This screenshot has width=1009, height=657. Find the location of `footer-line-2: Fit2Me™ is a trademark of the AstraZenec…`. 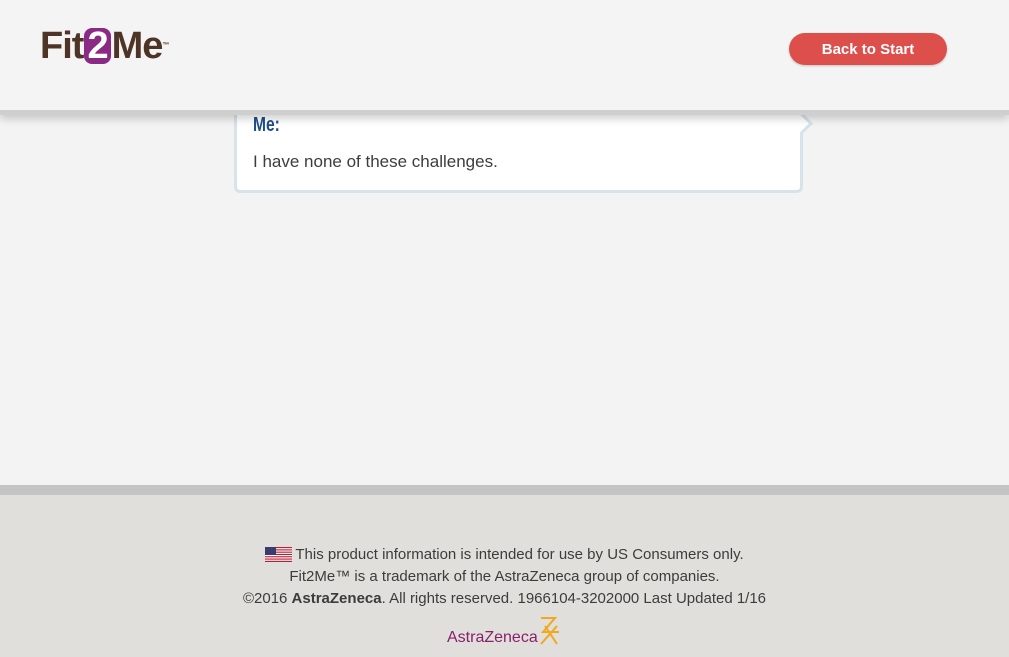

footer-line-2: Fit2Me™ is a trademark of the AstraZenec… is located at coordinates (504, 576).